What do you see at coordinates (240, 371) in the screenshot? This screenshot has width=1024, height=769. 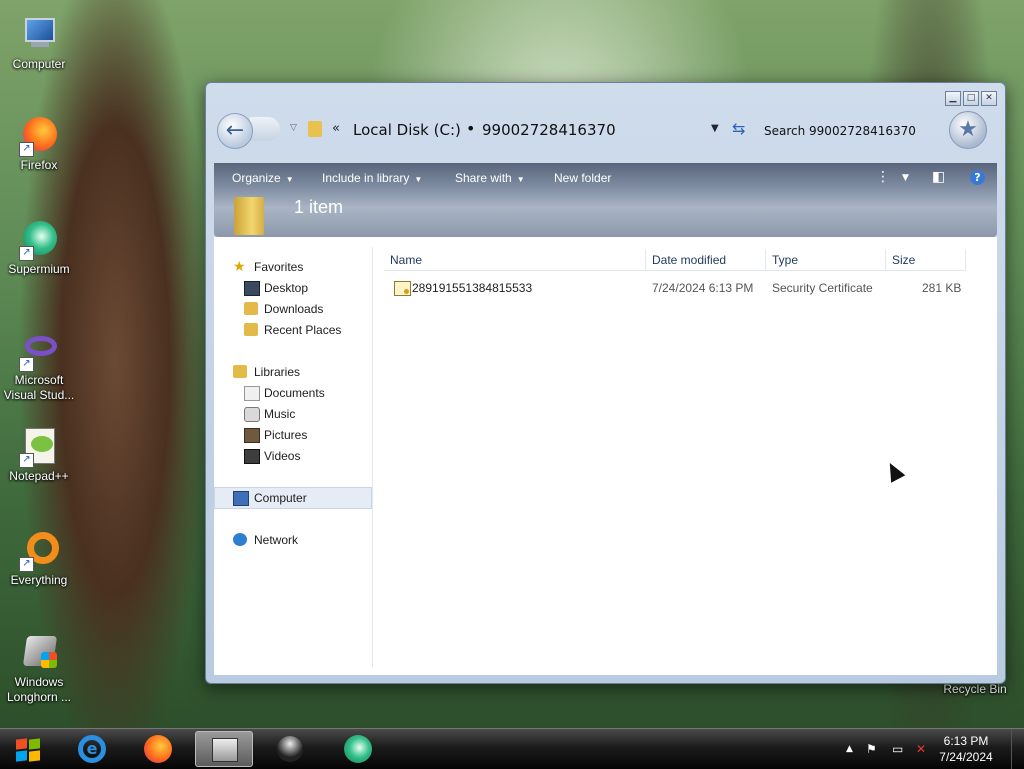 I see `libraries-icon` at bounding box center [240, 371].